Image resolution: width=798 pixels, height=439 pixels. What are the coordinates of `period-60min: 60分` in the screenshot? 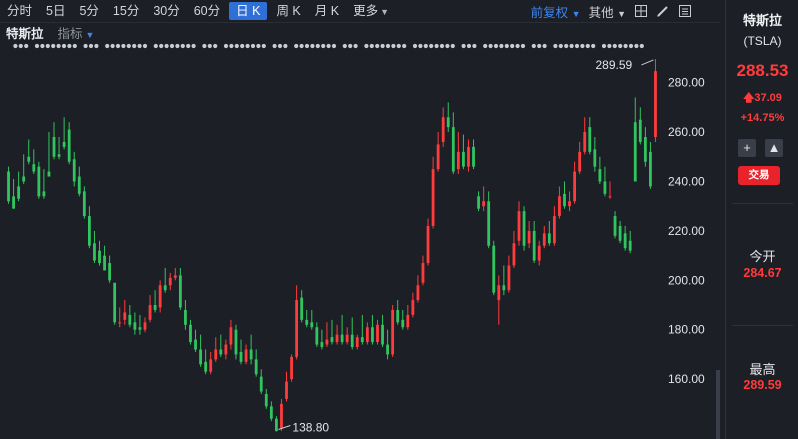 It's located at (207, 11).